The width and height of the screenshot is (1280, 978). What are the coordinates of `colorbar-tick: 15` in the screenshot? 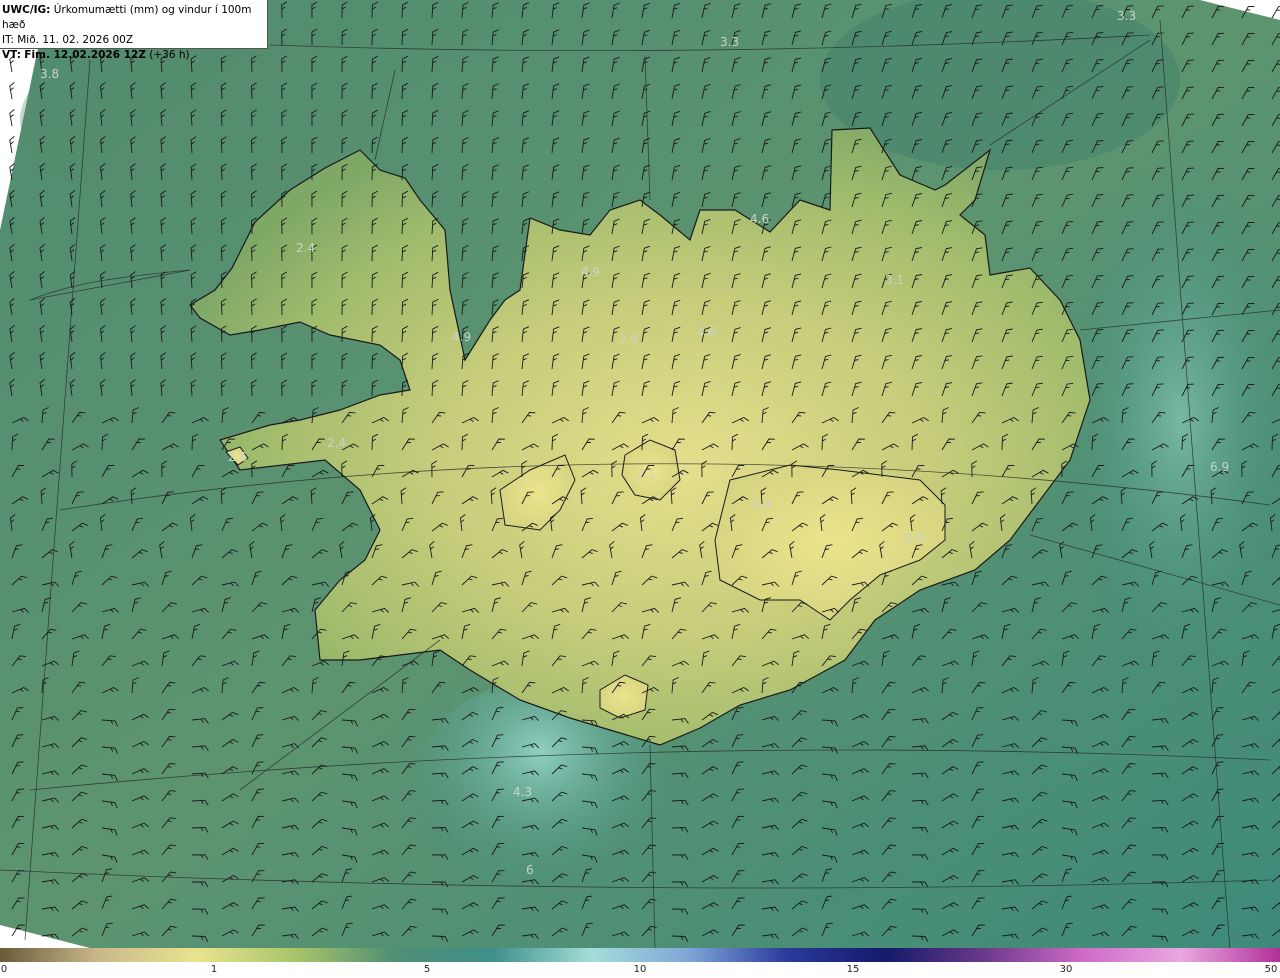 It's located at (853, 969).